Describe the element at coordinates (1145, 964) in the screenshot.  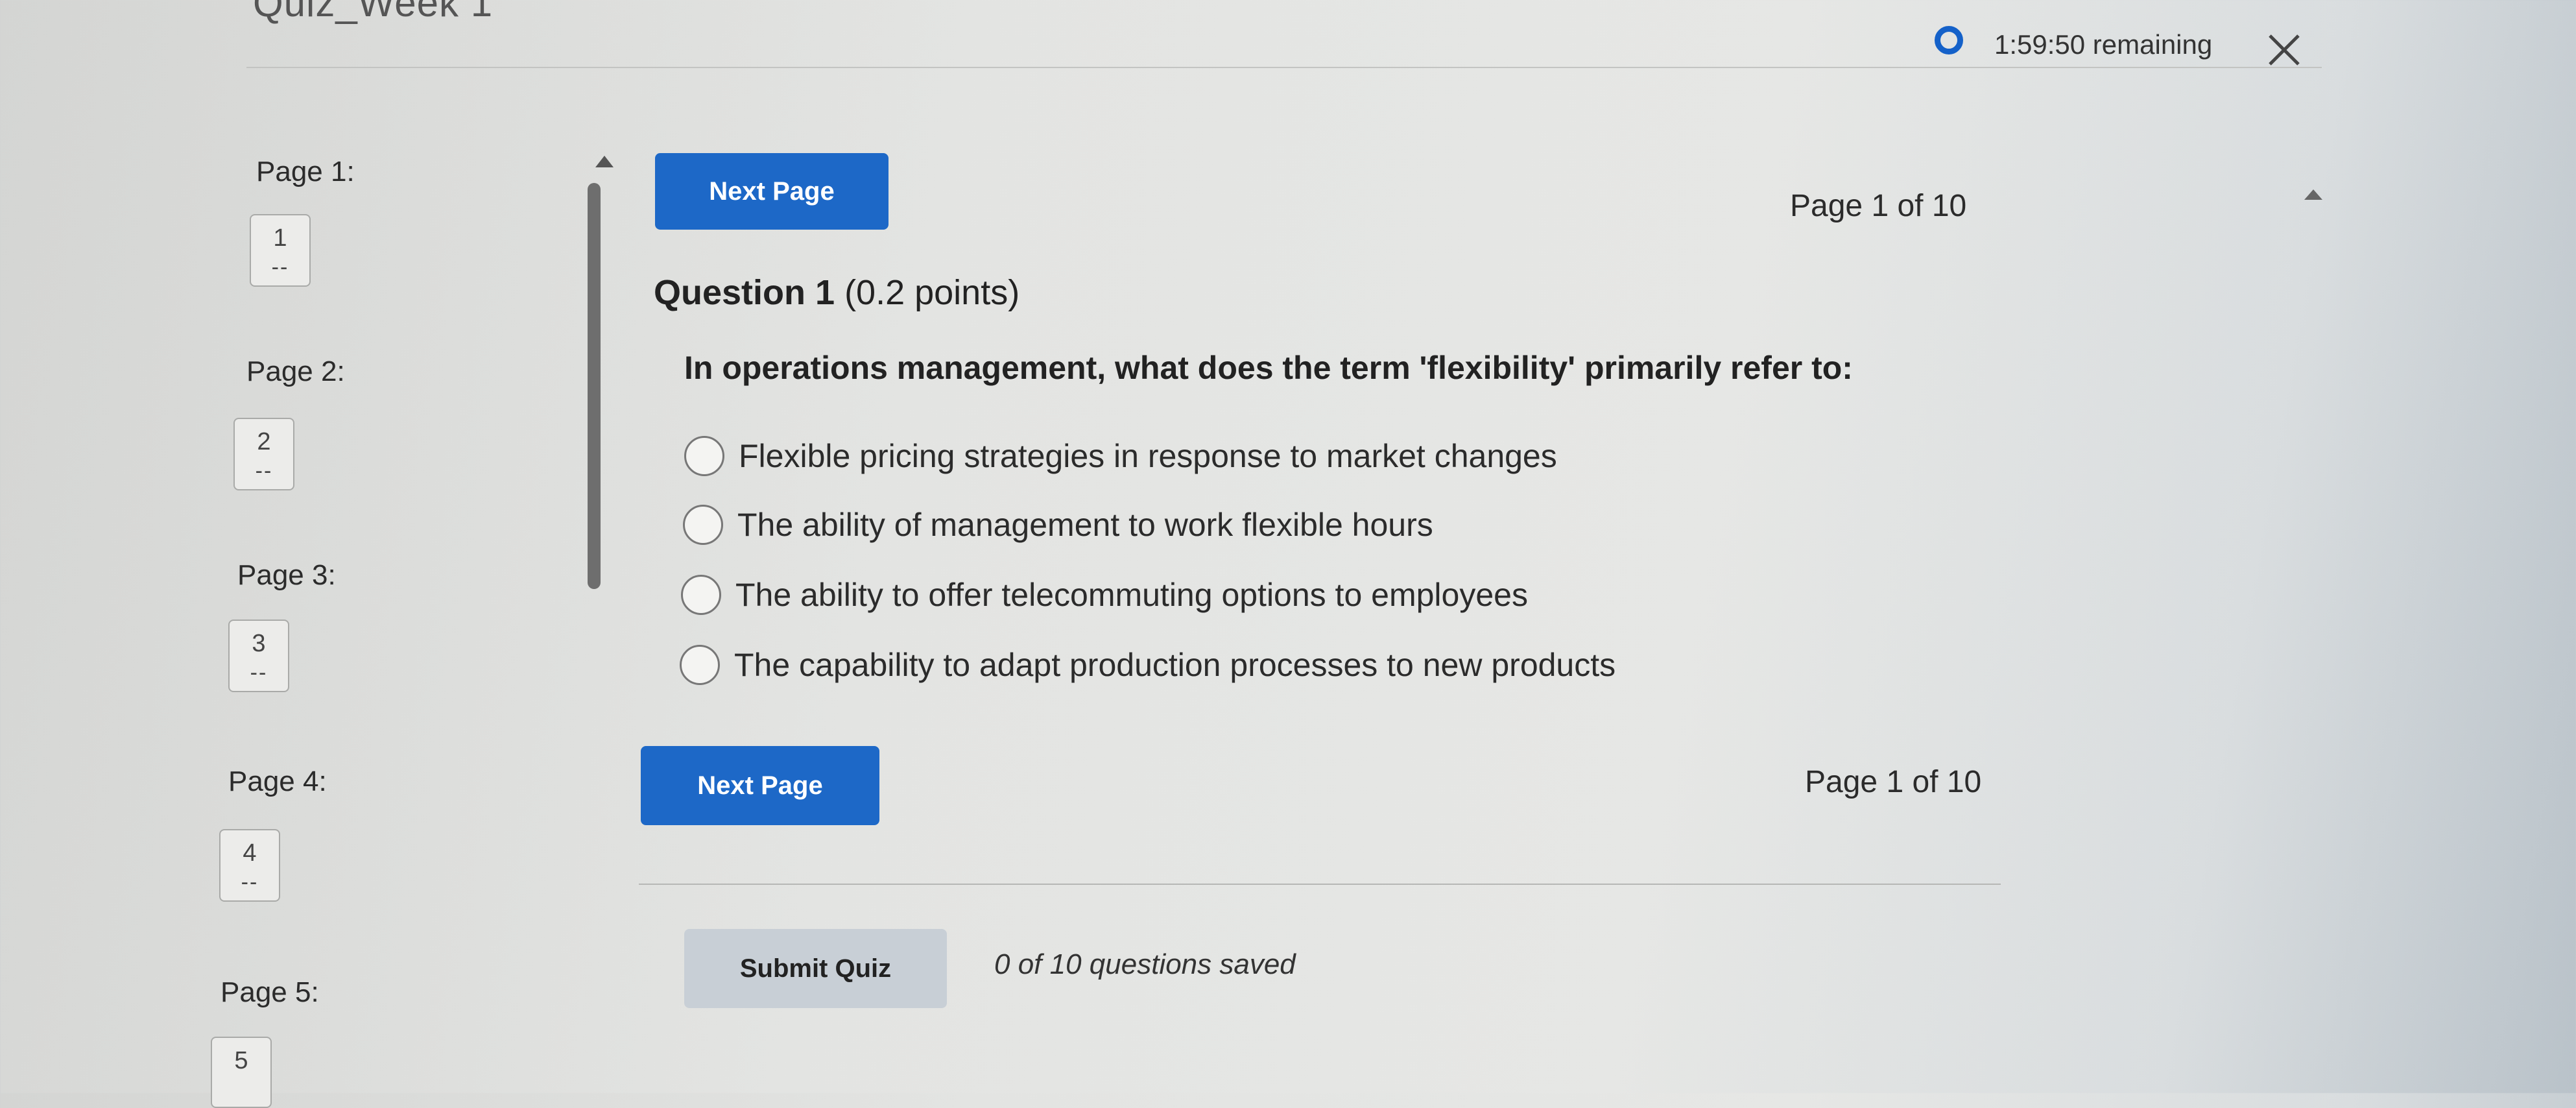
I see `saved-status: 0 of 10 questions saved` at that location.